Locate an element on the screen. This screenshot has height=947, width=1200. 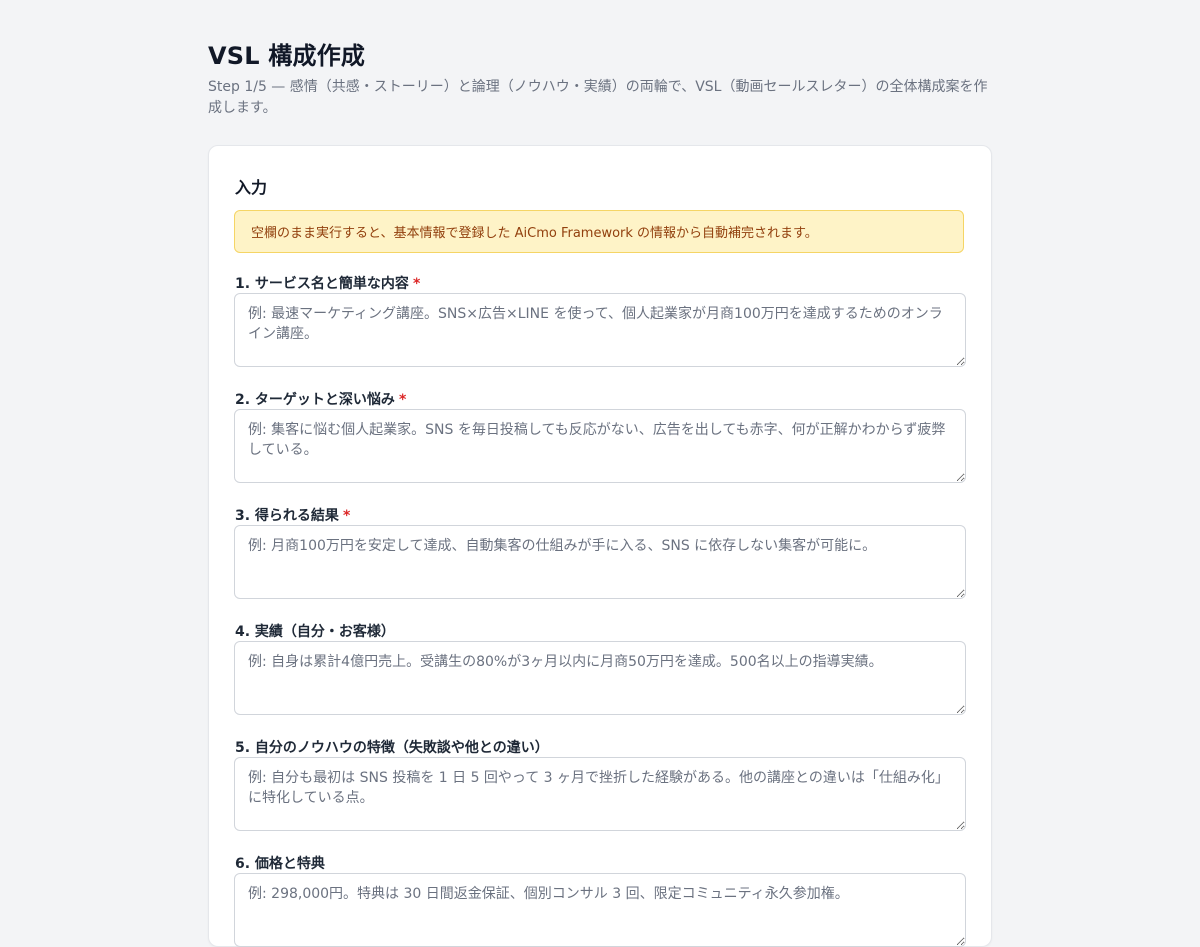
target-input is located at coordinates (600, 446).